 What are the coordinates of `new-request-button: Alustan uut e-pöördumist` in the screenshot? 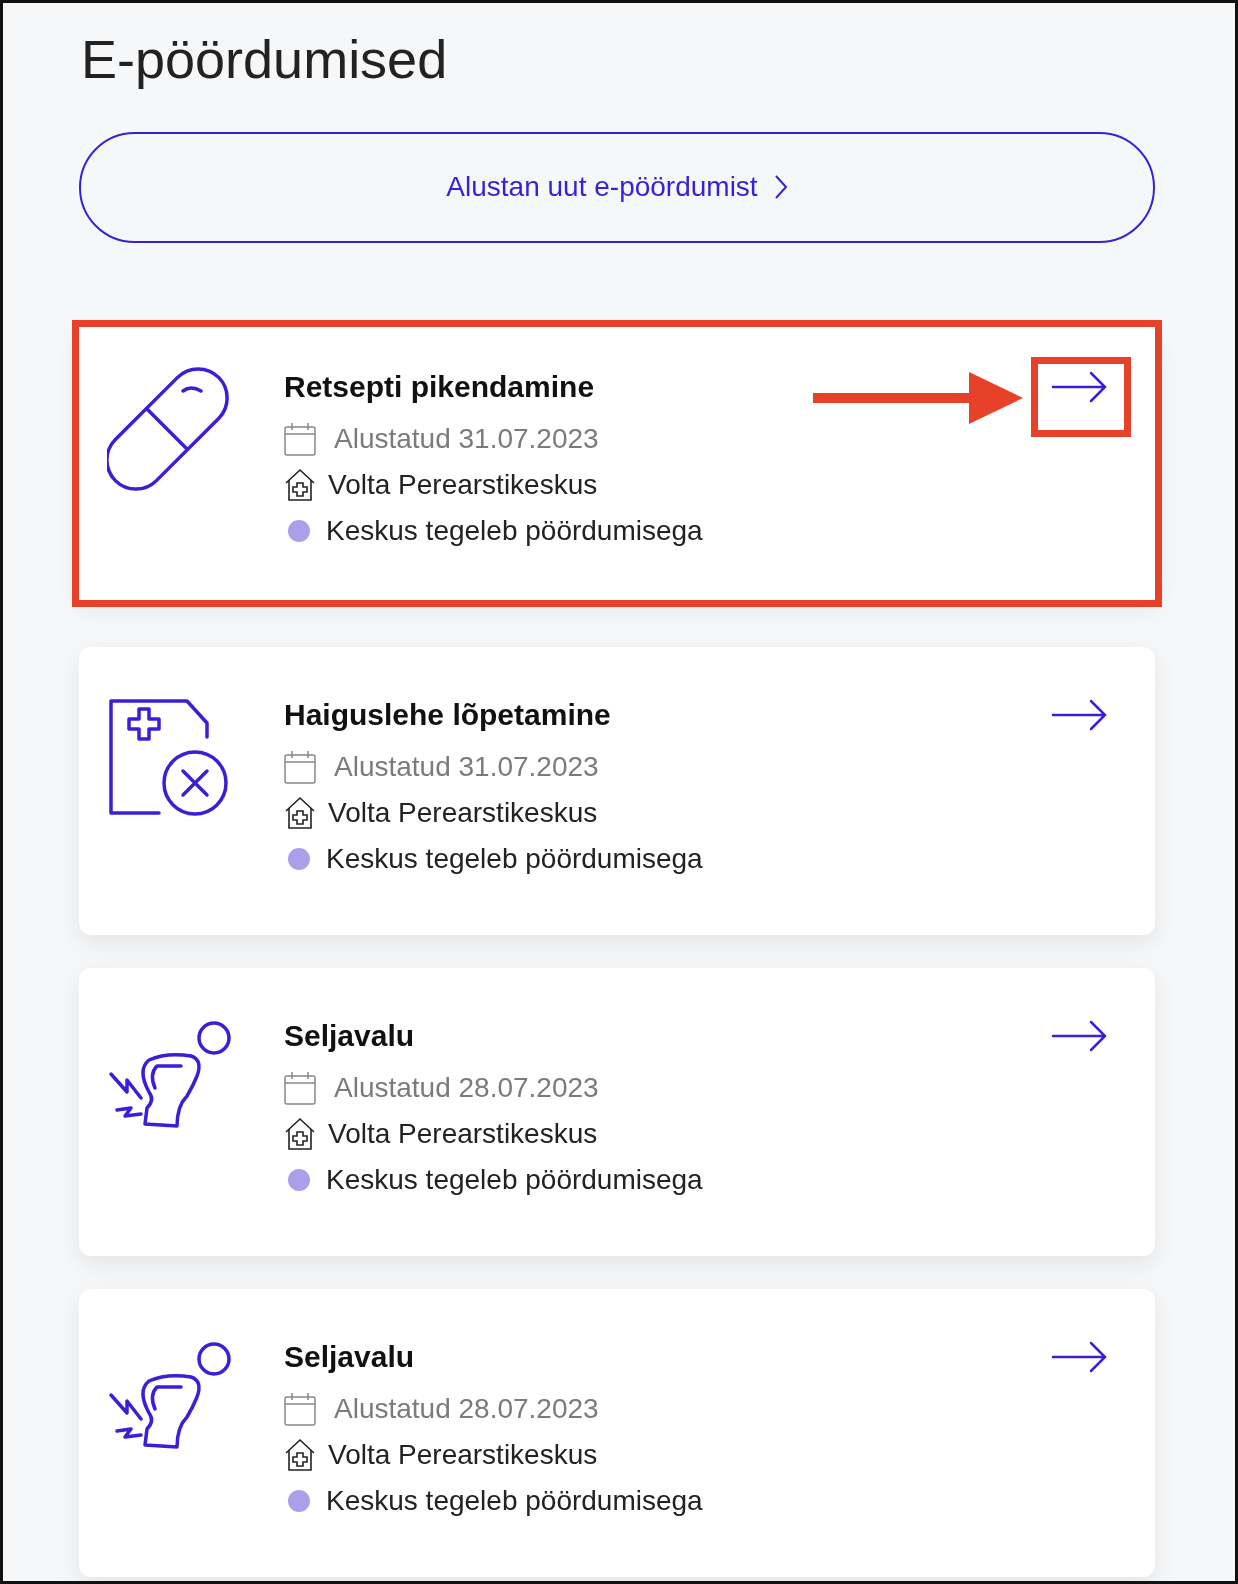 It's located at (617, 187).